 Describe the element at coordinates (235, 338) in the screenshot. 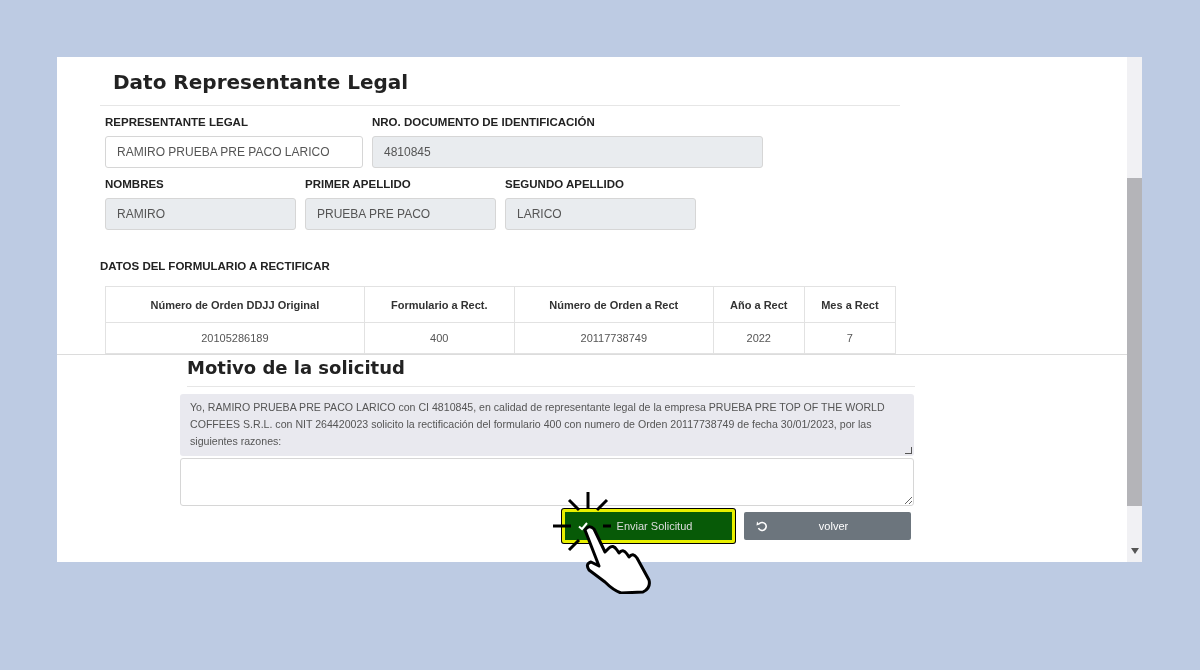

I see `table-cell: 20105286189` at that location.